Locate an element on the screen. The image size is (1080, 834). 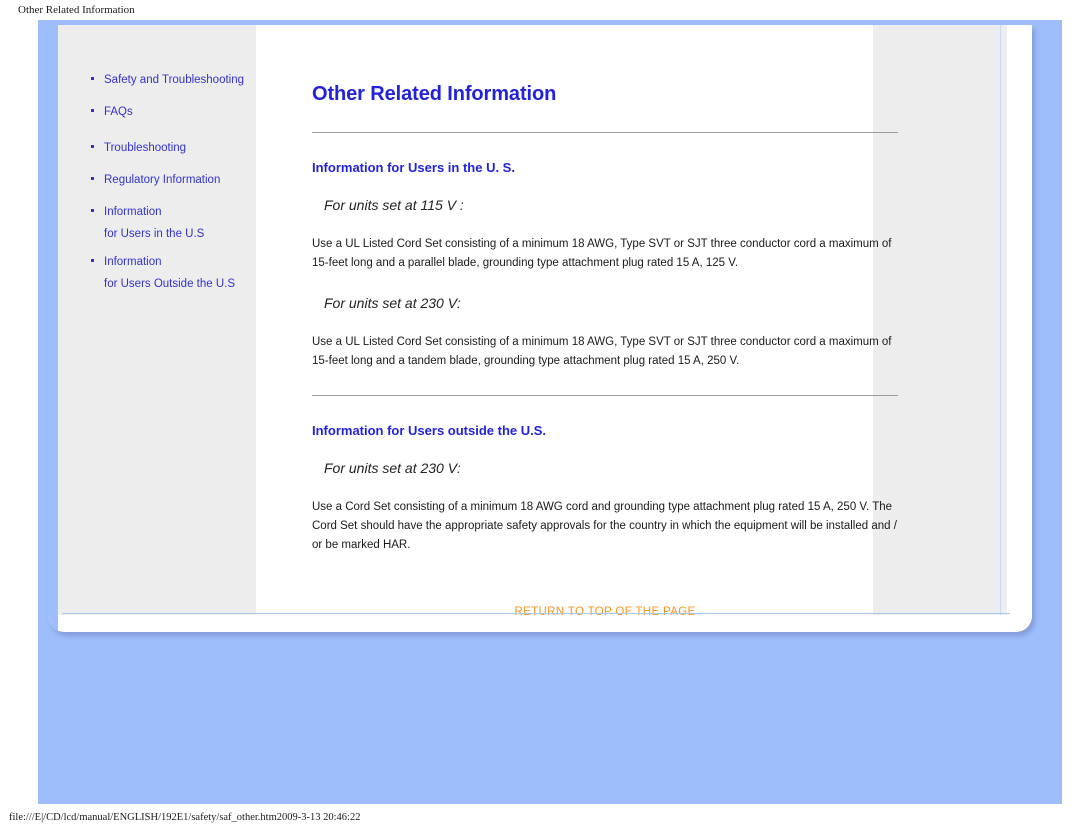
section-heading-outside-us: Information for Users outside the U.S. is located at coordinates (429, 430).